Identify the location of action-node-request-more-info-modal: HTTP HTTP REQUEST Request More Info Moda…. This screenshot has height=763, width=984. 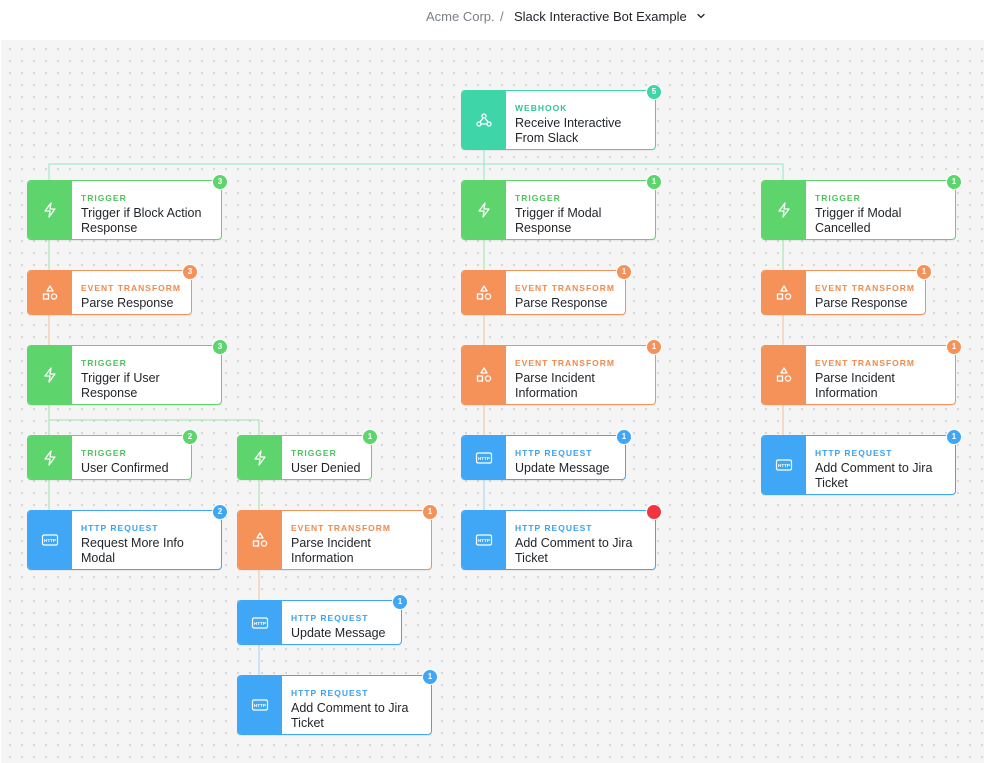
(127, 537).